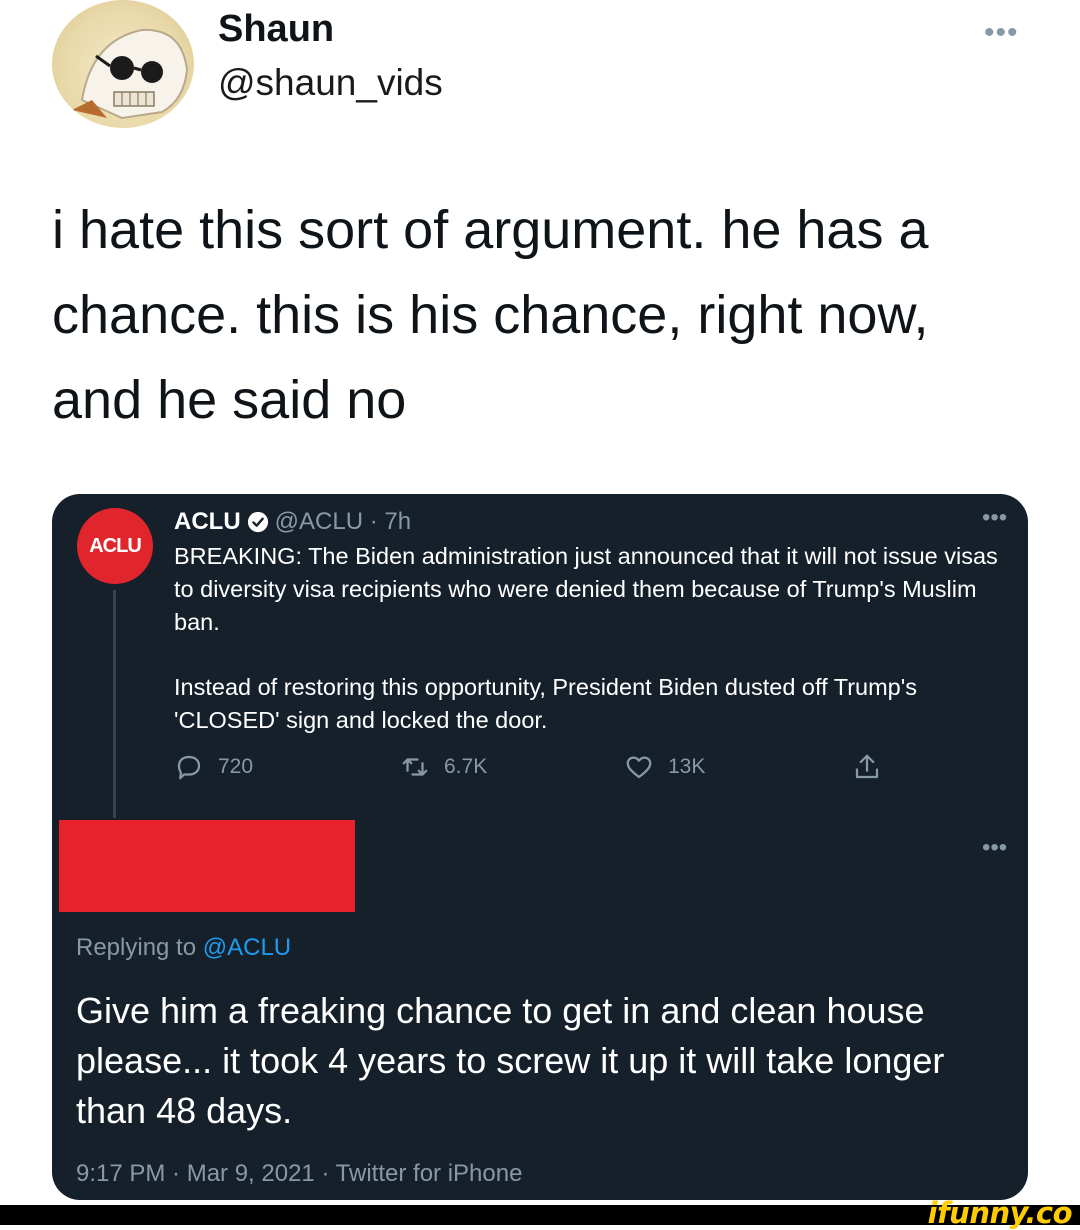 This screenshot has height=1230, width=1080. I want to click on replying-to: Replying to @ACLU, so click(183, 948).